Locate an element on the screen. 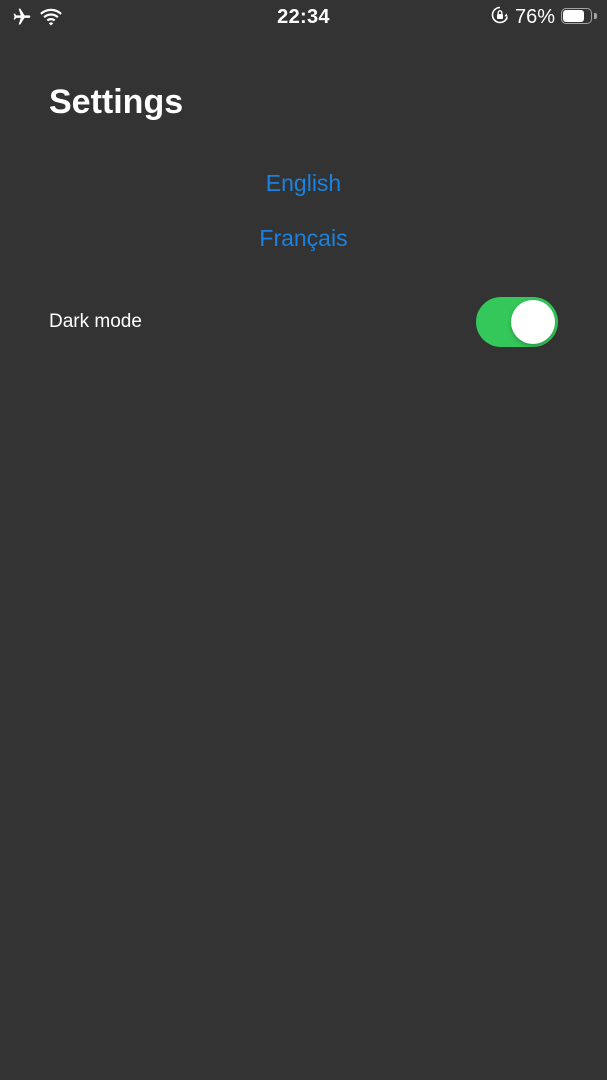  status-right-group: 76% is located at coordinates (544, 17).